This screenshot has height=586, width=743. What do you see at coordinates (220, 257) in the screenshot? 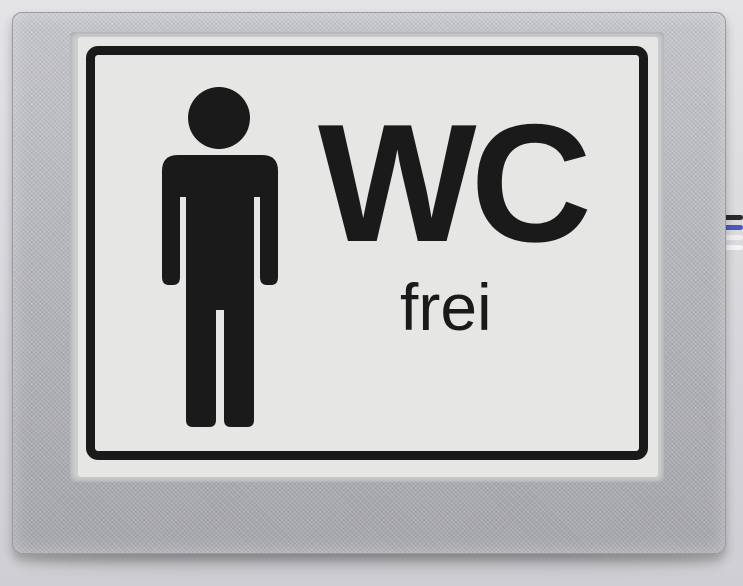
I see `male-person-icon` at bounding box center [220, 257].